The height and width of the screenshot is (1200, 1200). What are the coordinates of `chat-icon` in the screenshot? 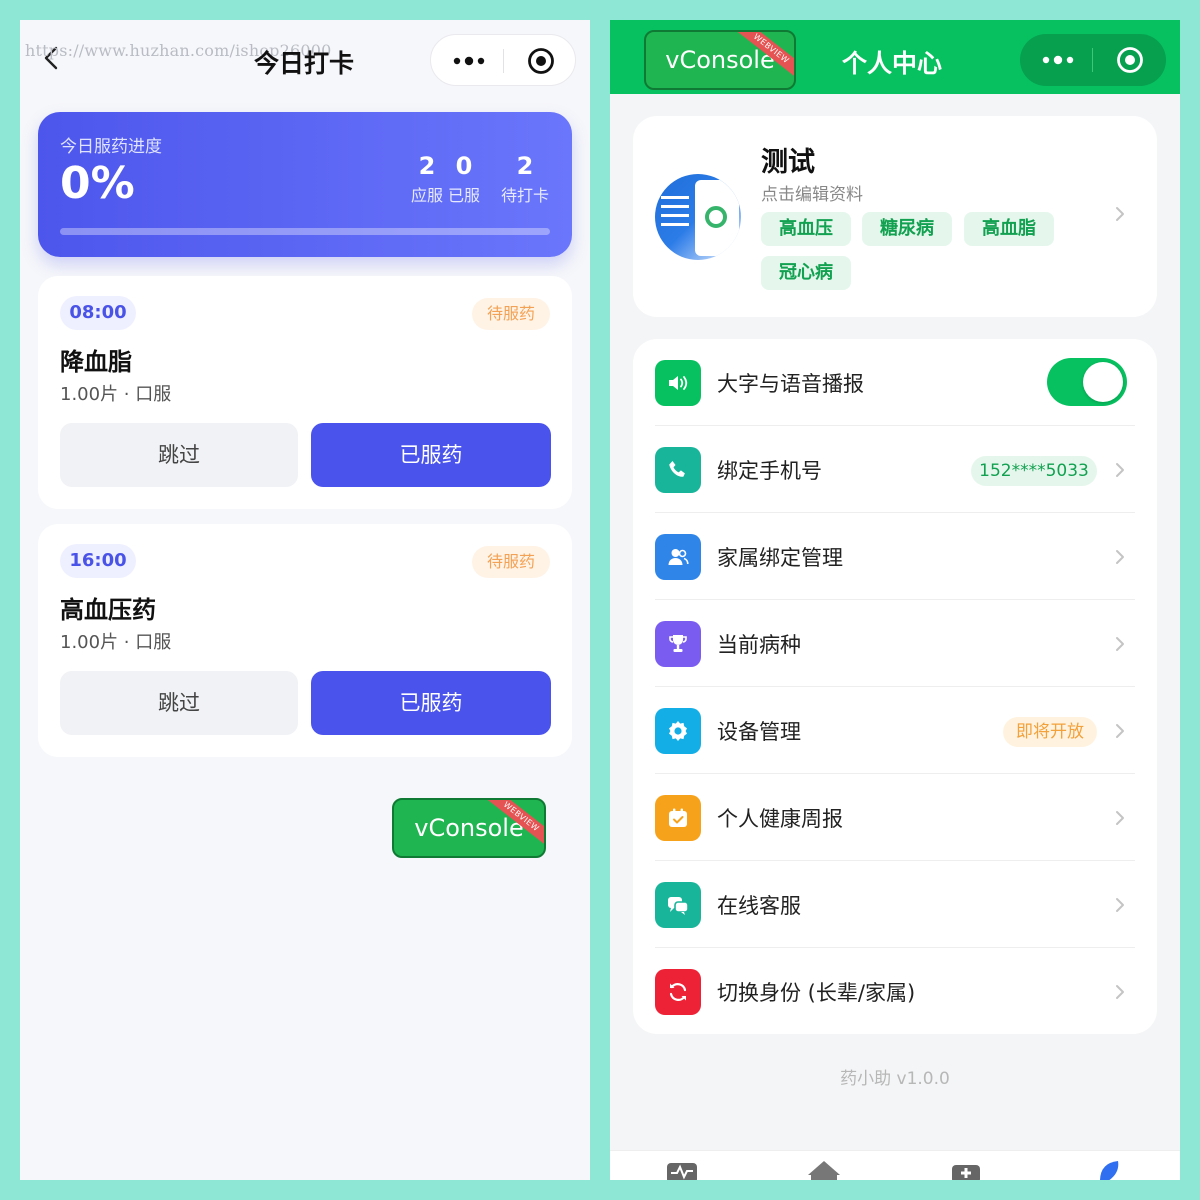 It's located at (678, 905).